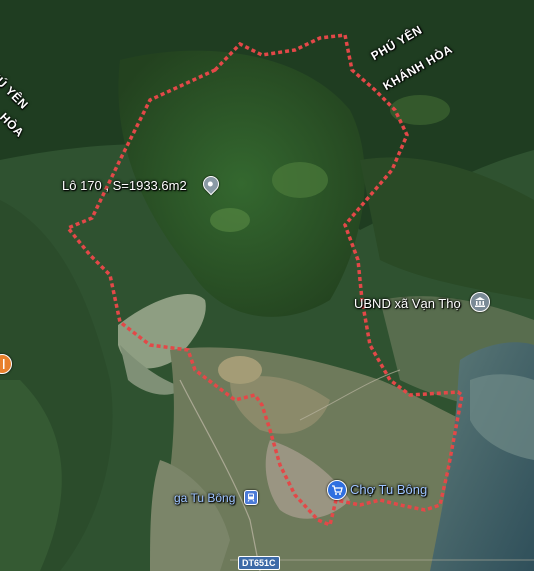 Image resolution: width=534 pixels, height=571 pixels. Describe the element at coordinates (388, 489) in the screenshot. I see `market-label: Chợ Tu Bông` at that location.